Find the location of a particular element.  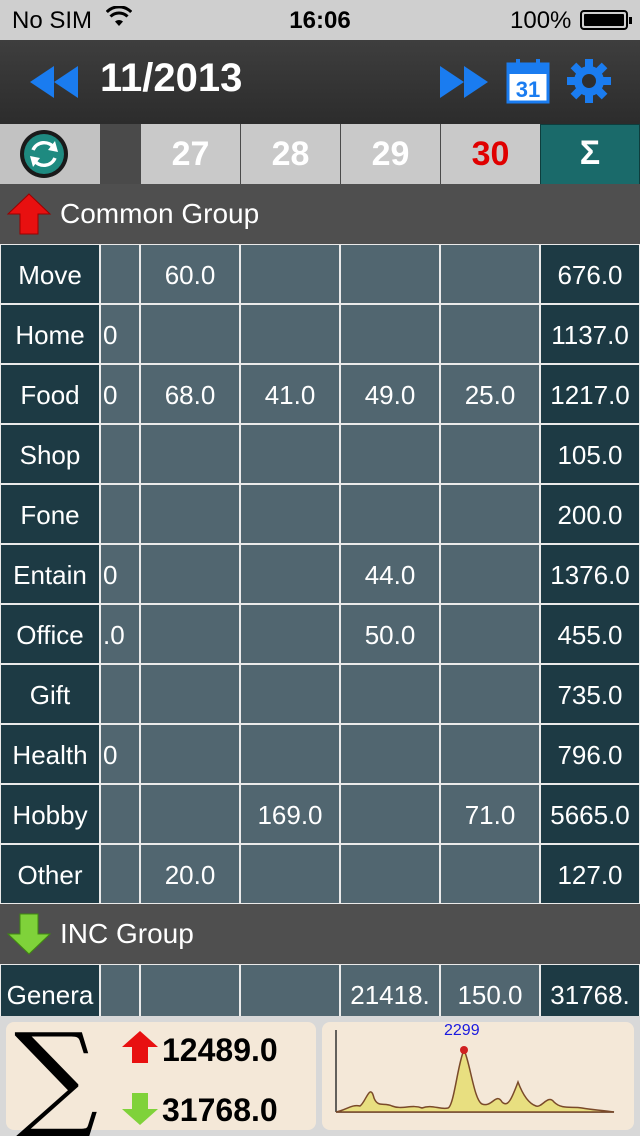

category-cell: Food is located at coordinates (50, 394).